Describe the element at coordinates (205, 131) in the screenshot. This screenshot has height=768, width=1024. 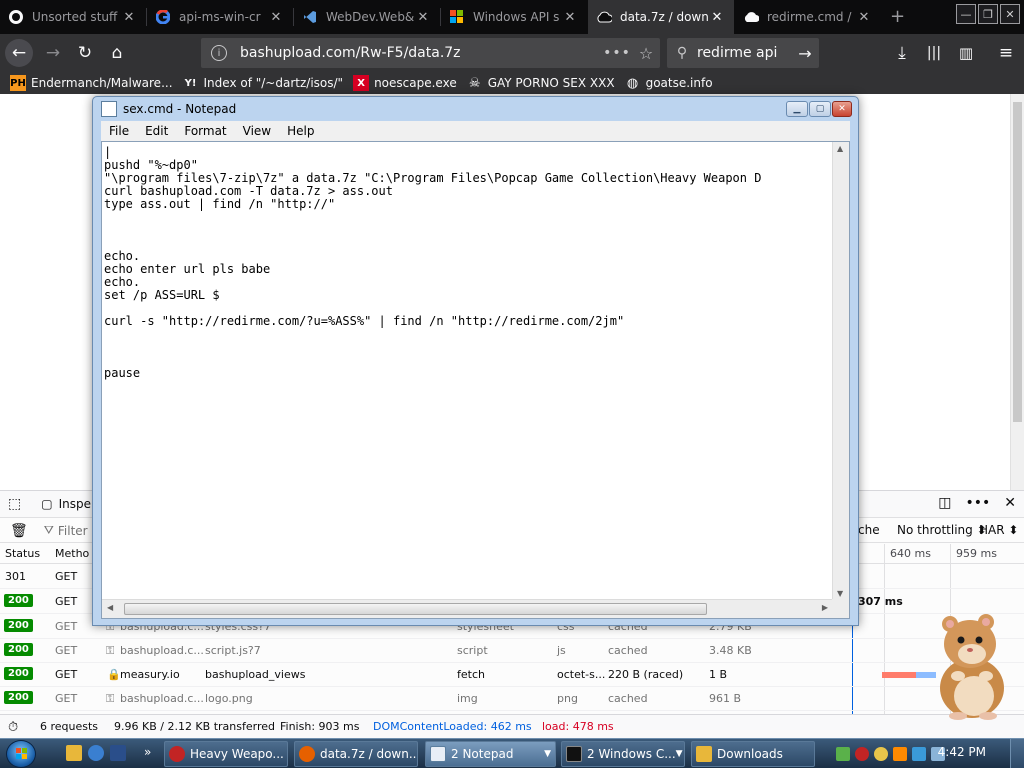
I see `menu-format: Format` at that location.